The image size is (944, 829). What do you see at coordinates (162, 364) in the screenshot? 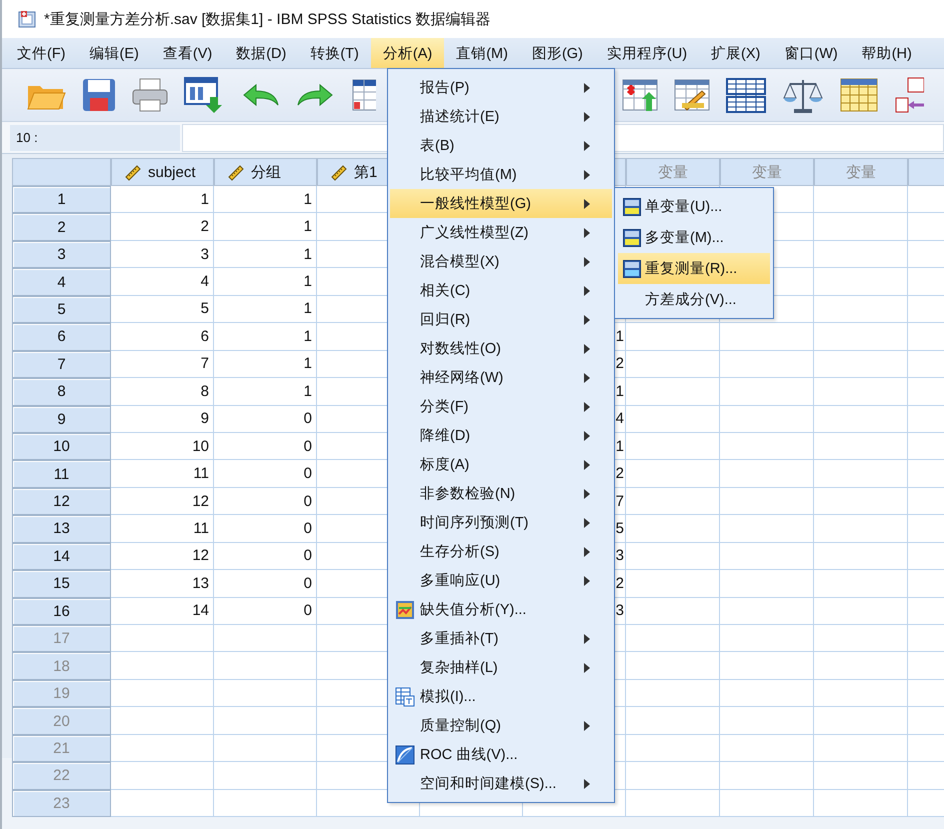
I see `table-cell: 7` at bounding box center [162, 364].